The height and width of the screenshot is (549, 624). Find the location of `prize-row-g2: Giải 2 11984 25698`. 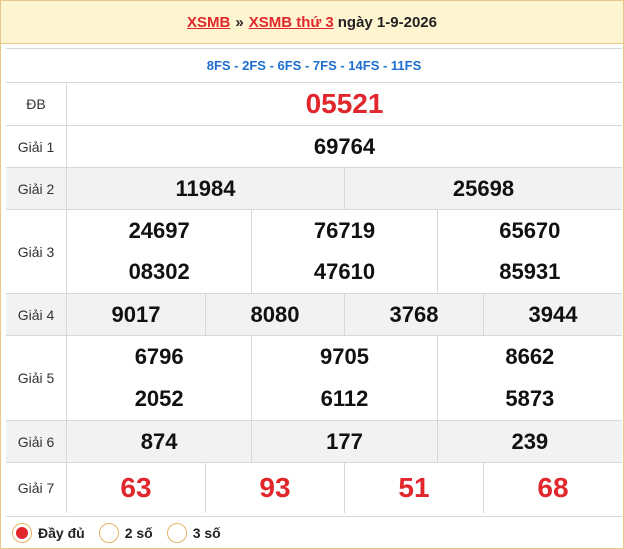

prize-row-g2: Giải 2 11984 25698 is located at coordinates (314, 189).